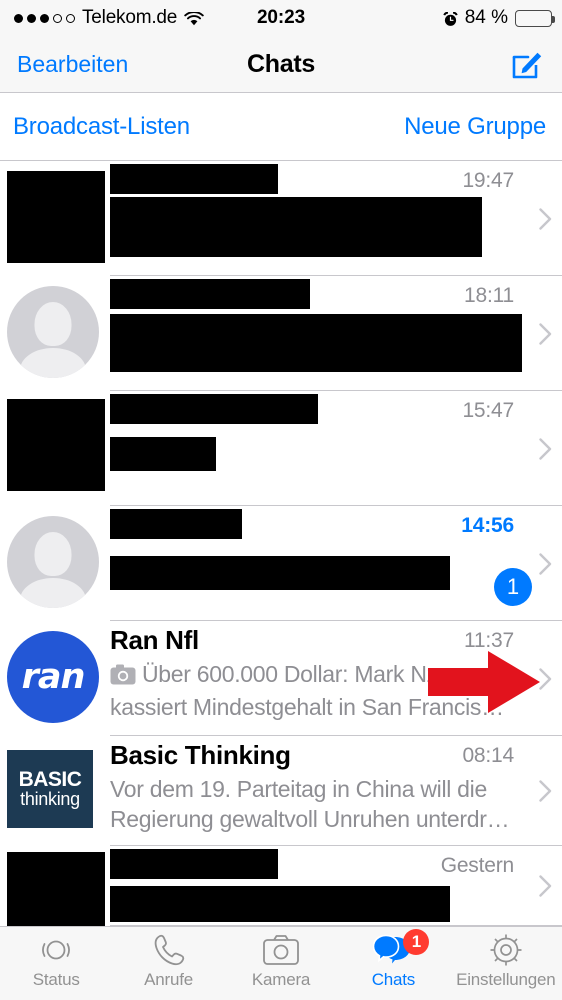  What do you see at coordinates (486, 17) in the screenshot?
I see `battery-percent-label: 84 %` at bounding box center [486, 17].